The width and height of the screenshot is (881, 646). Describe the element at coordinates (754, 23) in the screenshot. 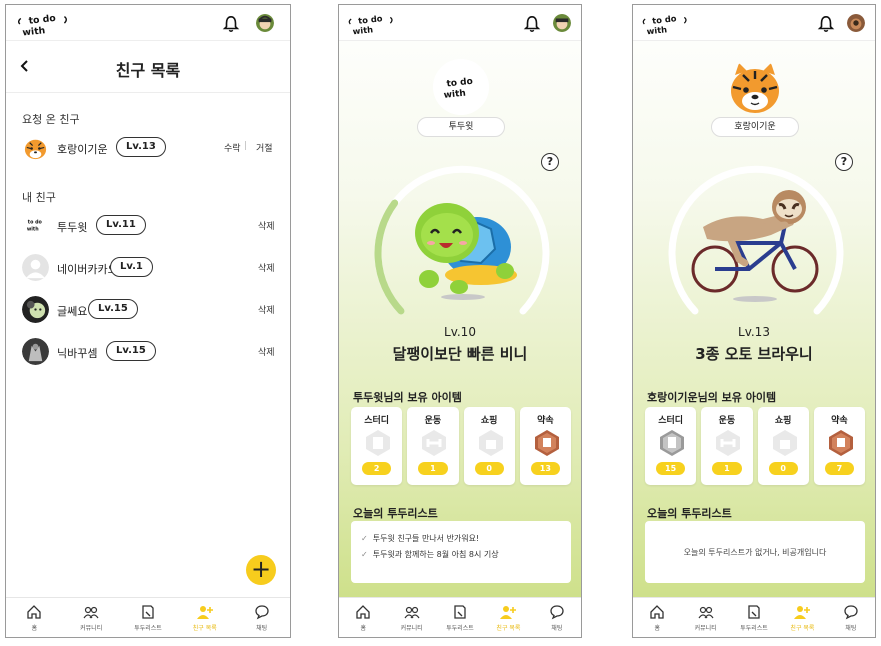

I see `top-bar: to do with` at that location.